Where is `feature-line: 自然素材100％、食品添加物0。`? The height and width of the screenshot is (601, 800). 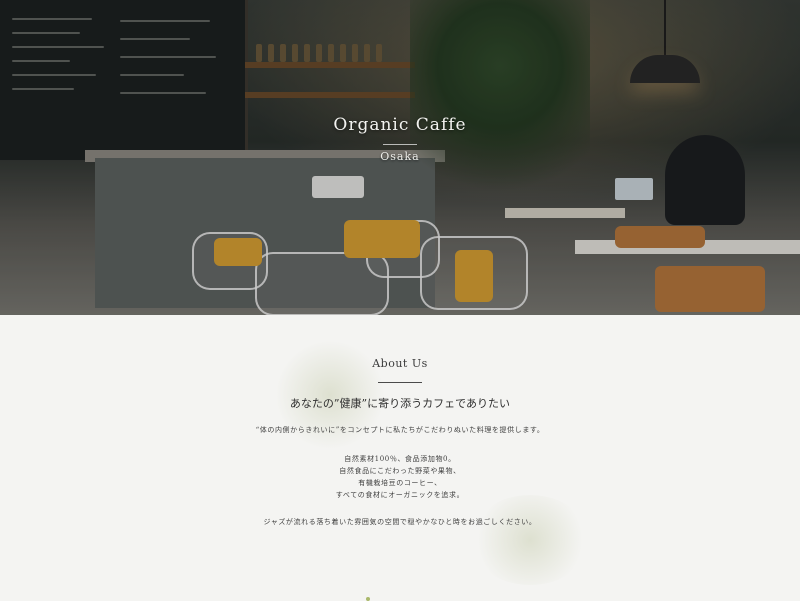 feature-line: 自然素材100％、食品添加物0。 is located at coordinates (400, 459).